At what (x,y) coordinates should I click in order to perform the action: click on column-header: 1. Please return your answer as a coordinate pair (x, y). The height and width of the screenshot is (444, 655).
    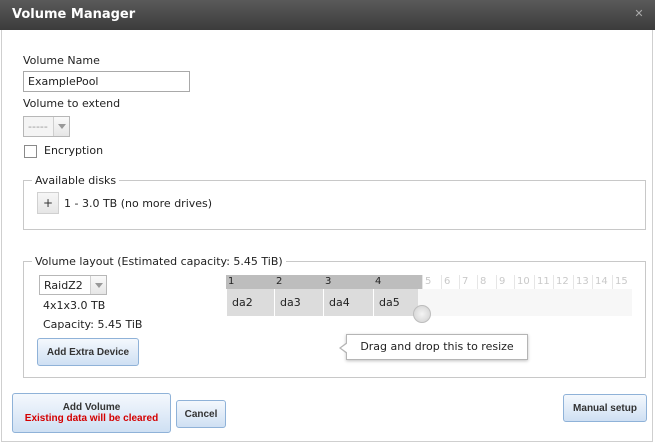
    Looking at the image, I should click on (250, 282).